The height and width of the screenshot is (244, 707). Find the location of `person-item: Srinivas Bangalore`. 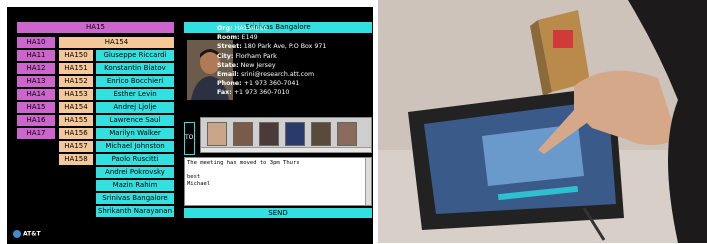

person-item: Srinivas Bangalore is located at coordinates (135, 198).